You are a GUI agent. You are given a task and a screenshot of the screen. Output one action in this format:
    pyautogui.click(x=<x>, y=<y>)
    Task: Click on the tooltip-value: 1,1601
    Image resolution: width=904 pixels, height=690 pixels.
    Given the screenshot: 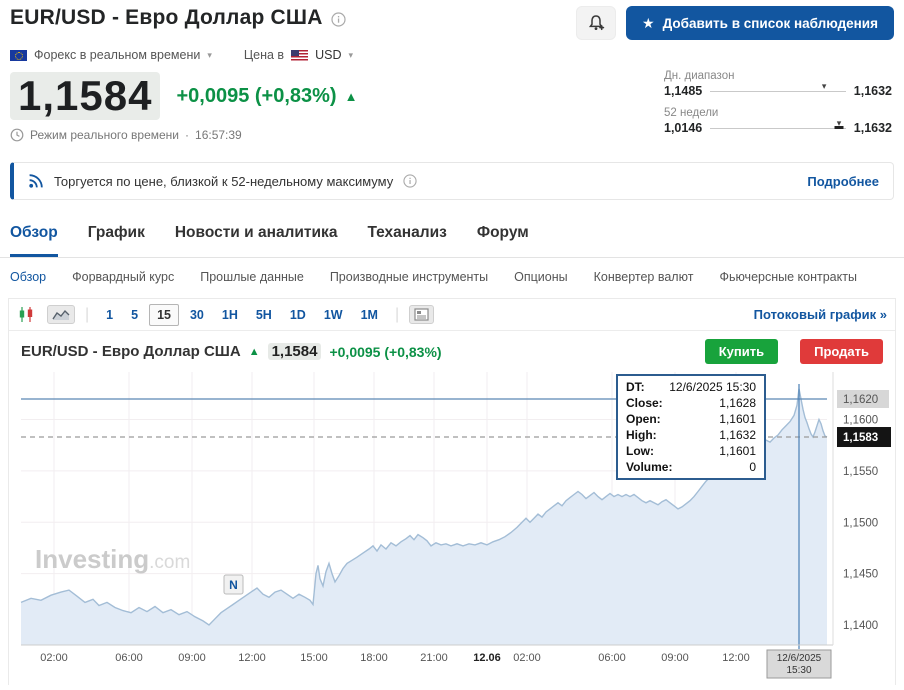 What is the action you would take?
    pyautogui.click(x=737, y=451)
    